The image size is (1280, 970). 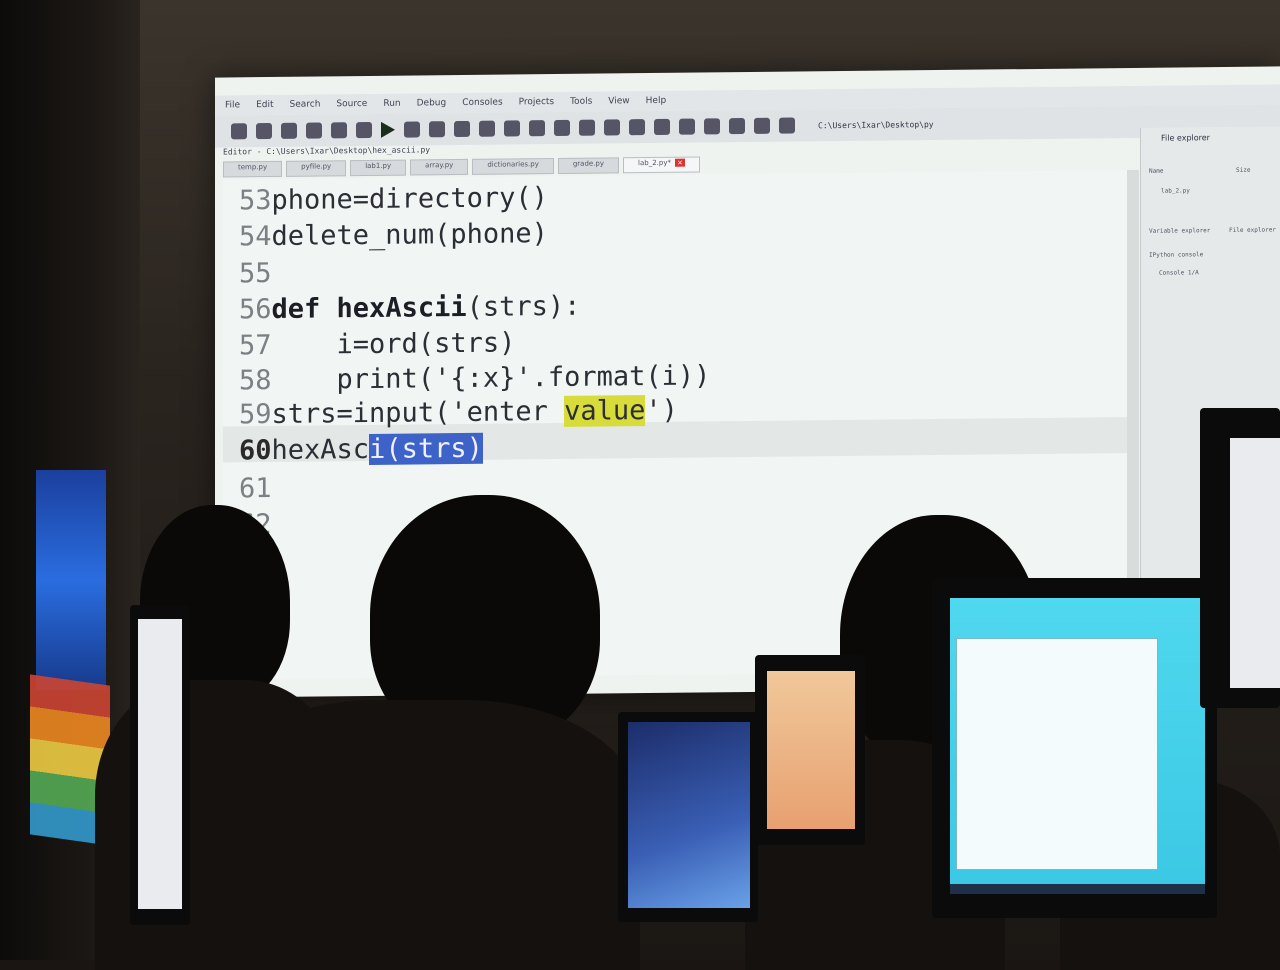 What do you see at coordinates (876, 125) in the screenshot?
I see `working-directory: C:\Users\Ixar\Desktop\py` at bounding box center [876, 125].